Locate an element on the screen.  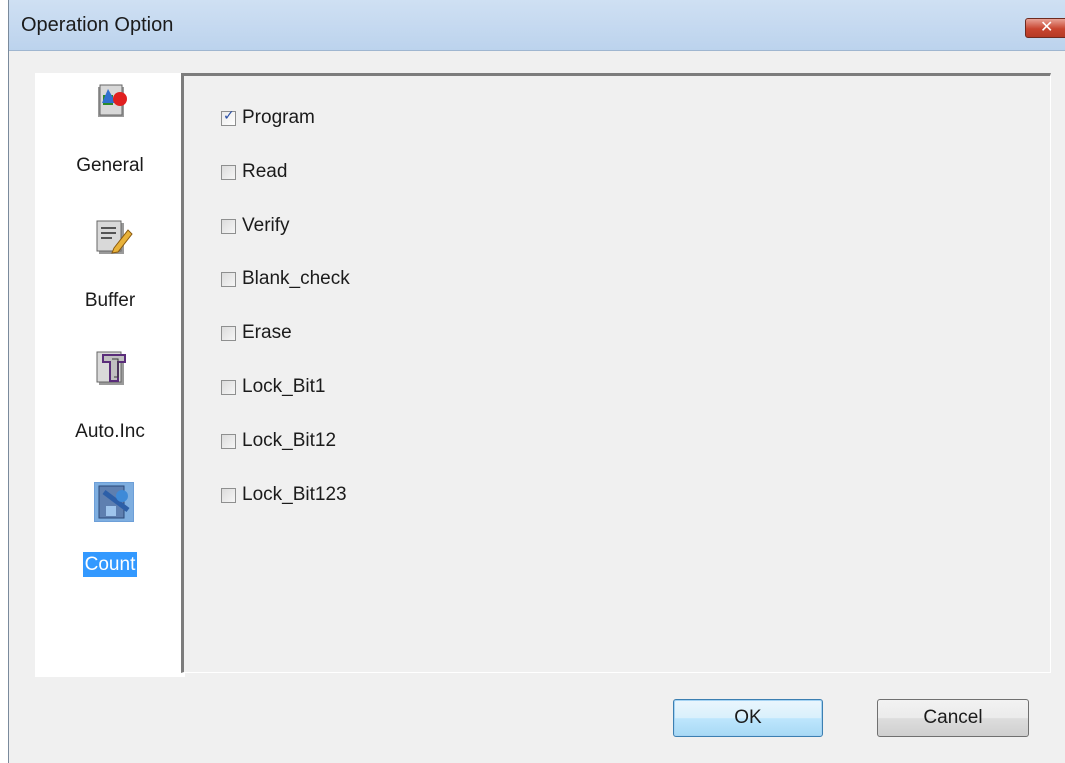
close-icon: ✕ is located at coordinates (1047, 26).